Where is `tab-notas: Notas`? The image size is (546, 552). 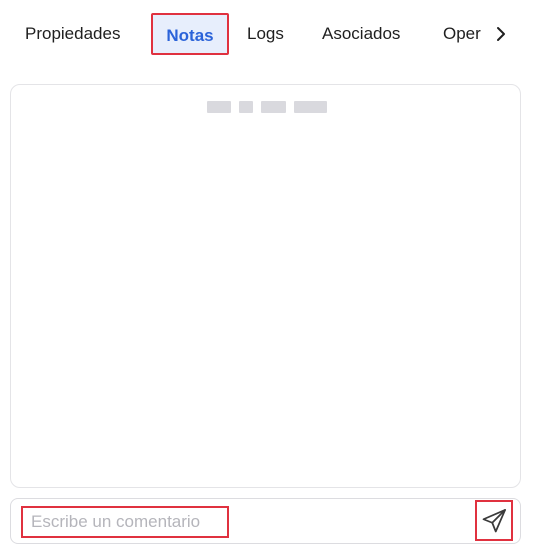 tab-notas: Notas is located at coordinates (190, 34).